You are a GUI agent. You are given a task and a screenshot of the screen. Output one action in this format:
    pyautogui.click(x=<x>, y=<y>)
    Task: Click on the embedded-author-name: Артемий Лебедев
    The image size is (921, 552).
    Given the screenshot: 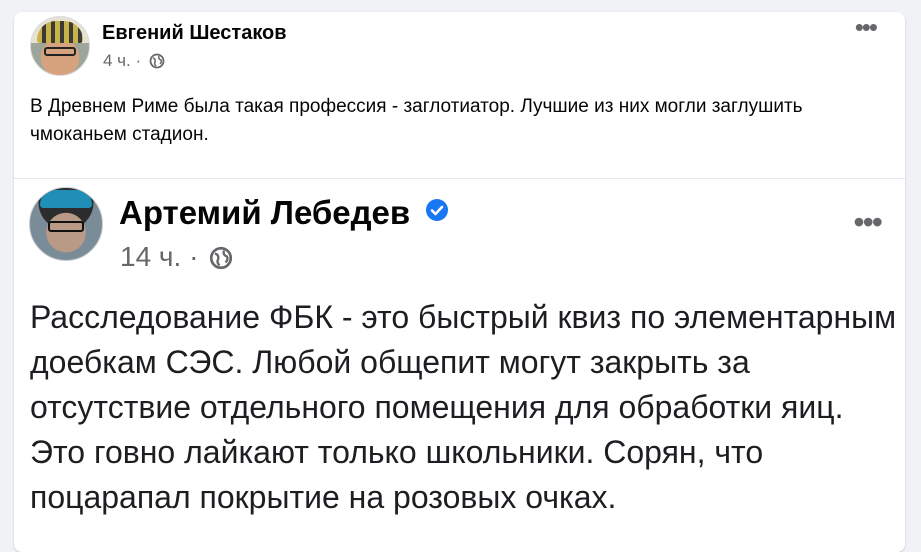 What is the action you would take?
    pyautogui.click(x=284, y=212)
    